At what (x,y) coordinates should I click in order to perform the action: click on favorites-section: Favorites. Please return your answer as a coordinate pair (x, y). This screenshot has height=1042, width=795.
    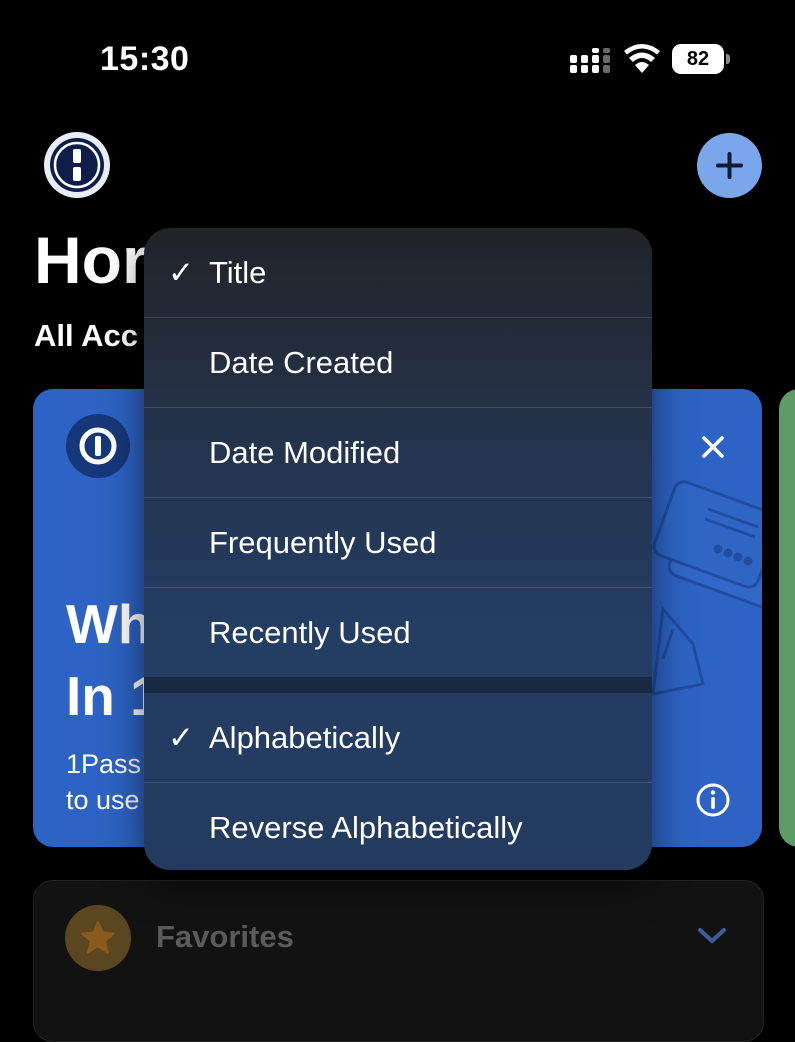
    Looking at the image, I should click on (398, 961).